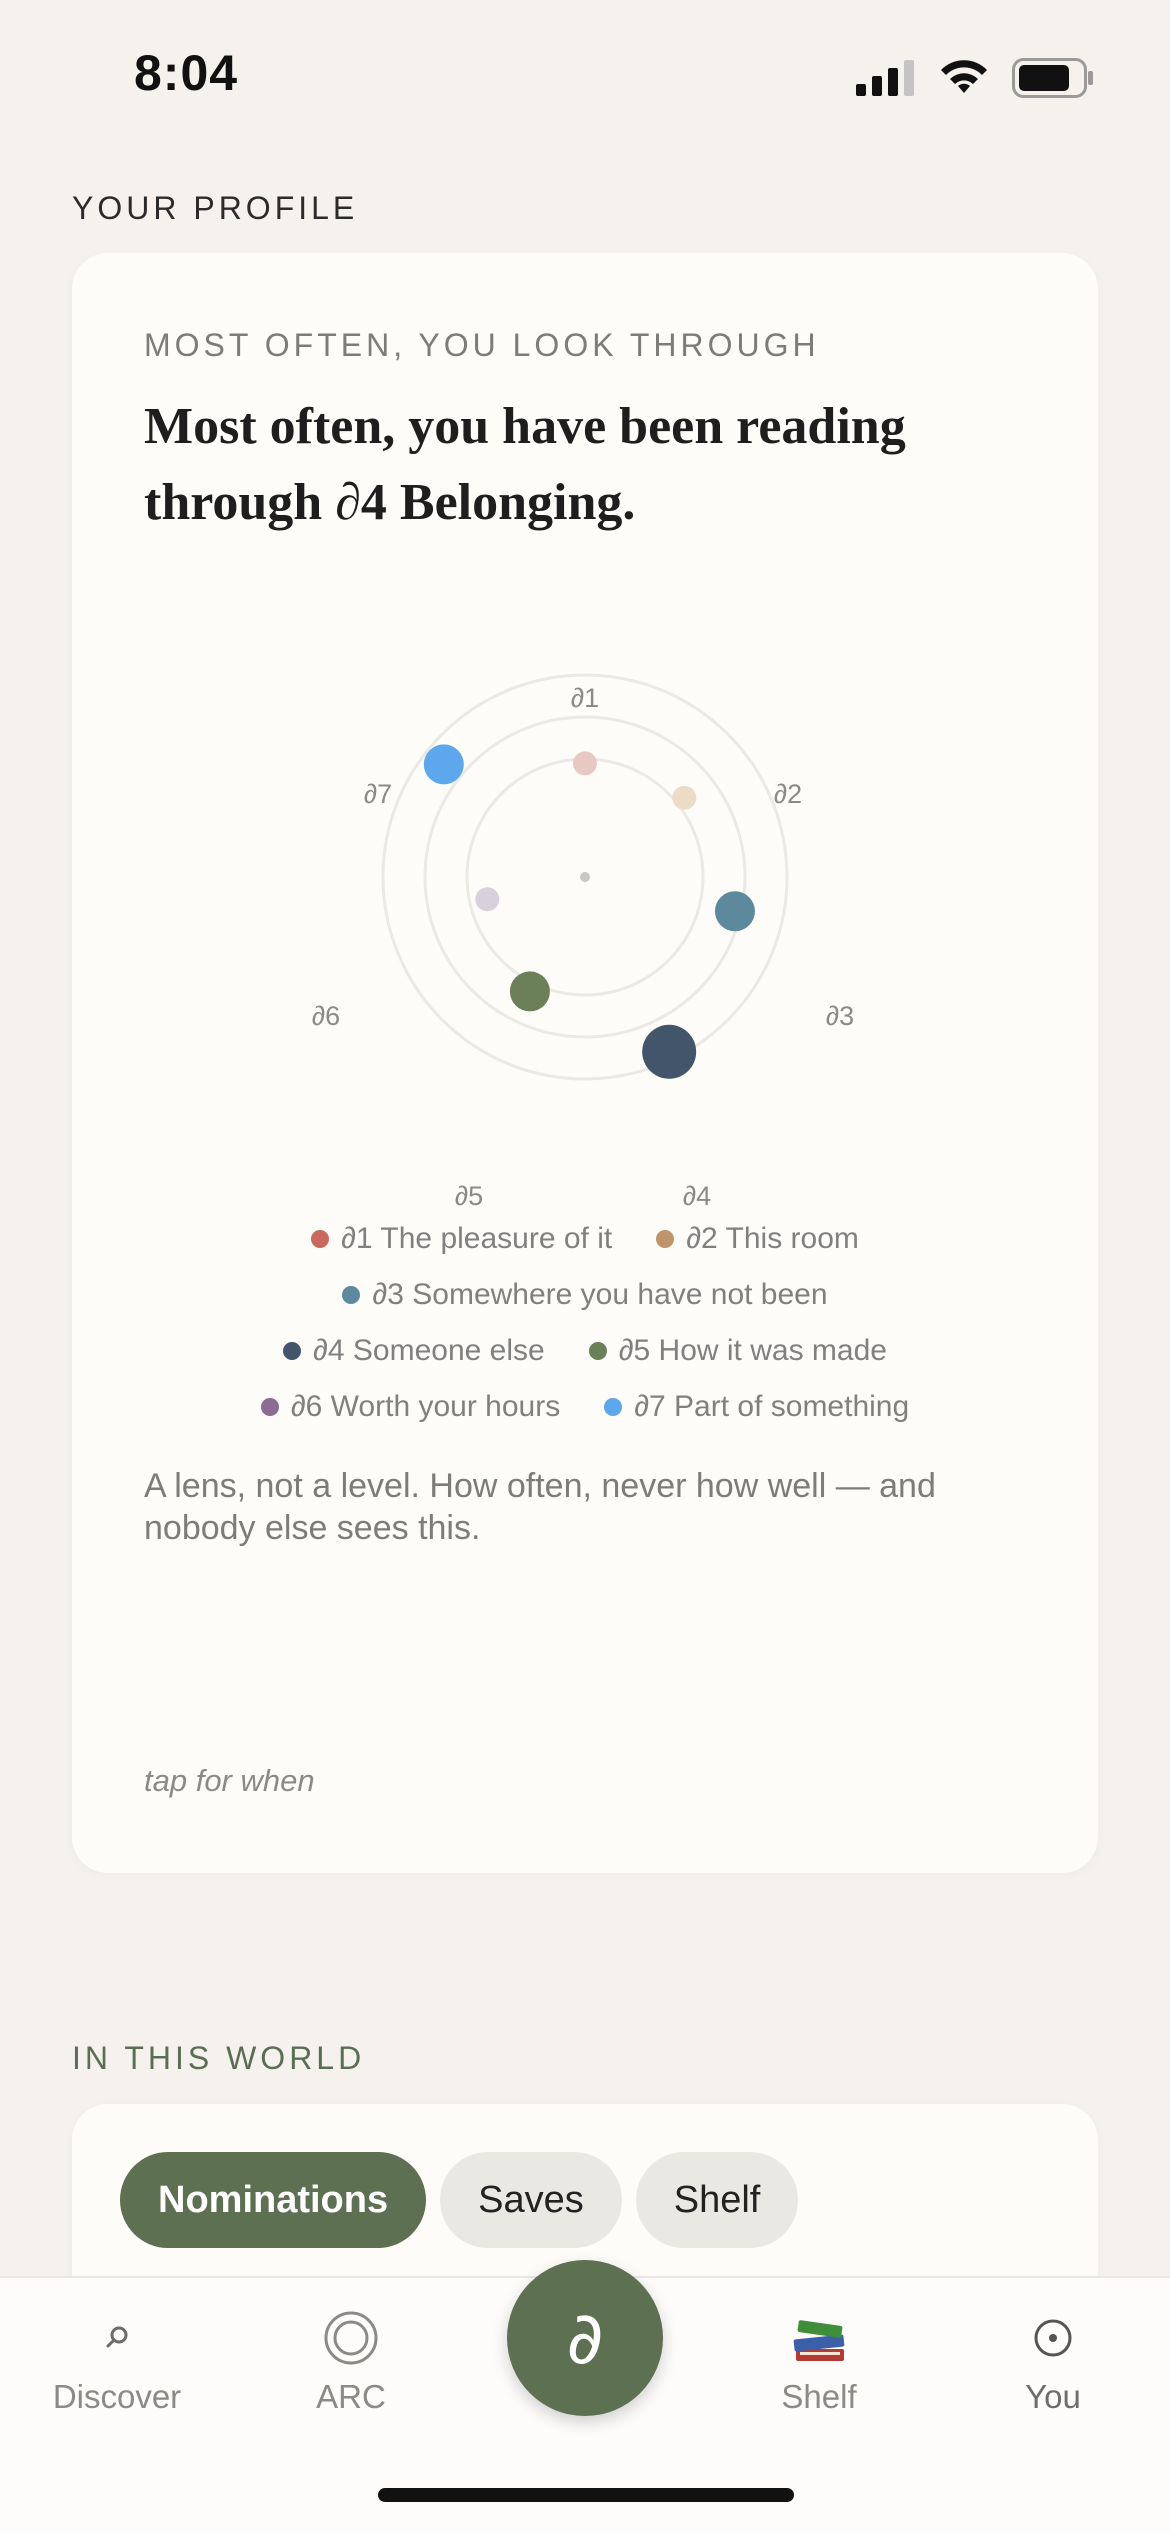  I want to click on tab-discover: Discover, so click(117, 2354).